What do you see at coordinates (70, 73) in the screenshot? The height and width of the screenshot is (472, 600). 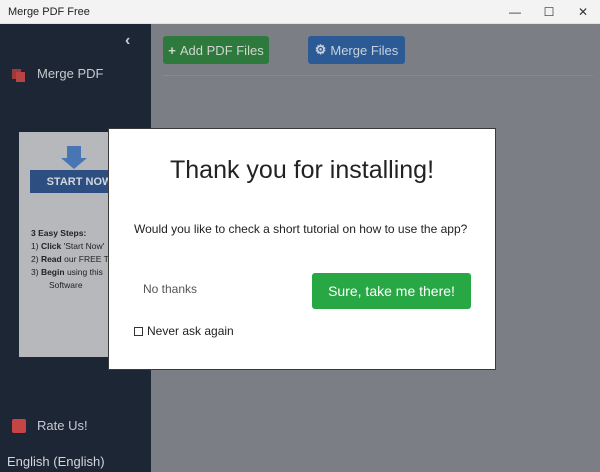 I see `sidebar-item-label: Merge PDF` at bounding box center [70, 73].